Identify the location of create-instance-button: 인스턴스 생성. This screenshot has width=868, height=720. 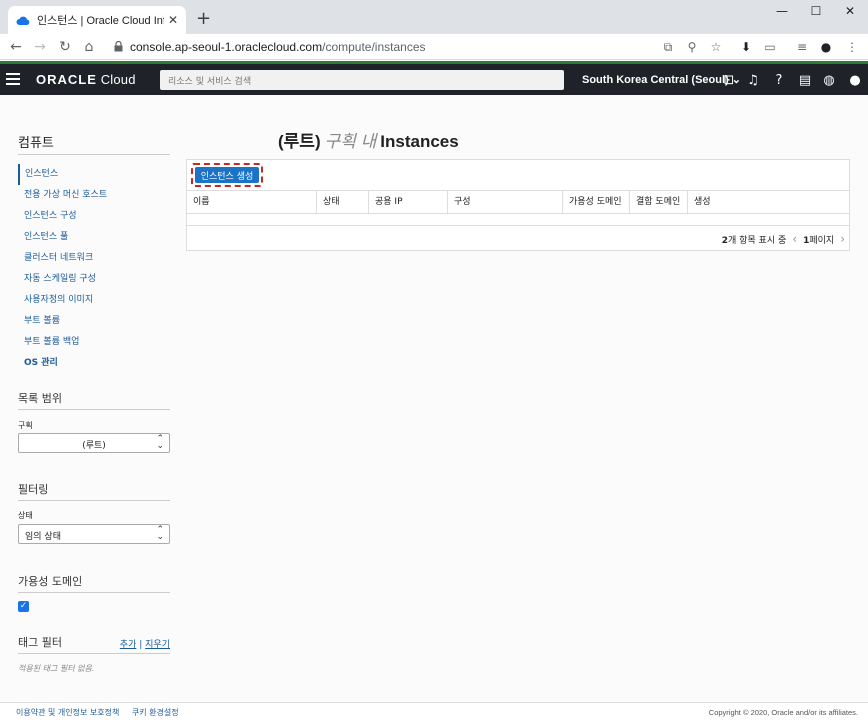
(227, 175).